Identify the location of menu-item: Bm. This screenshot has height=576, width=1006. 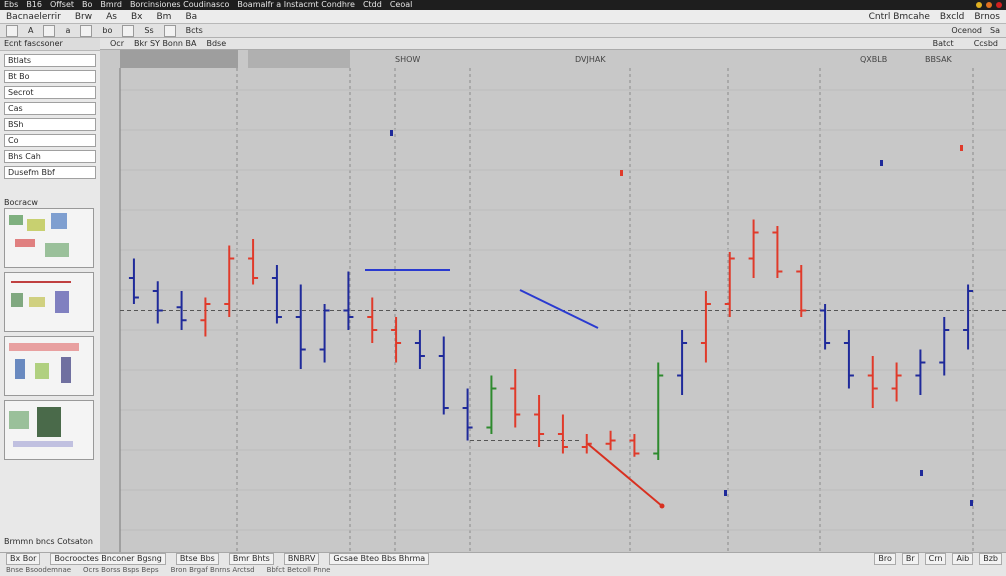
(164, 16).